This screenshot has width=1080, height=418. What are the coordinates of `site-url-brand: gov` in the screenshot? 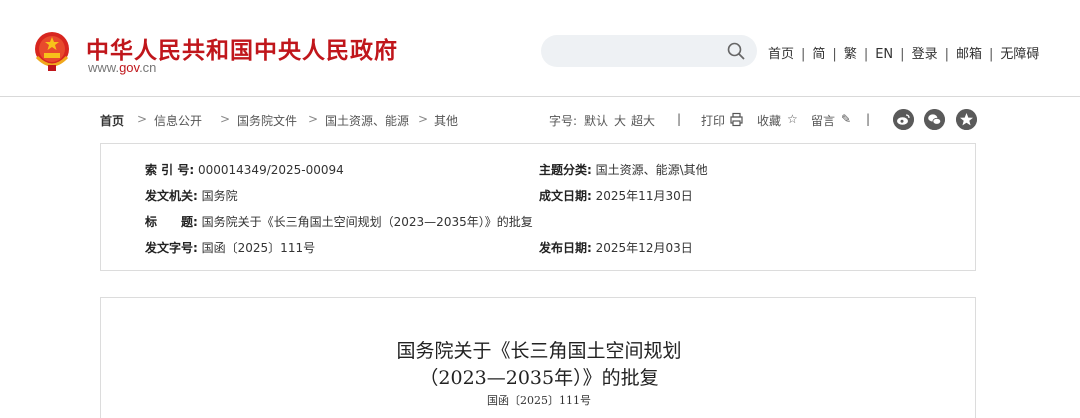 It's located at (129, 67).